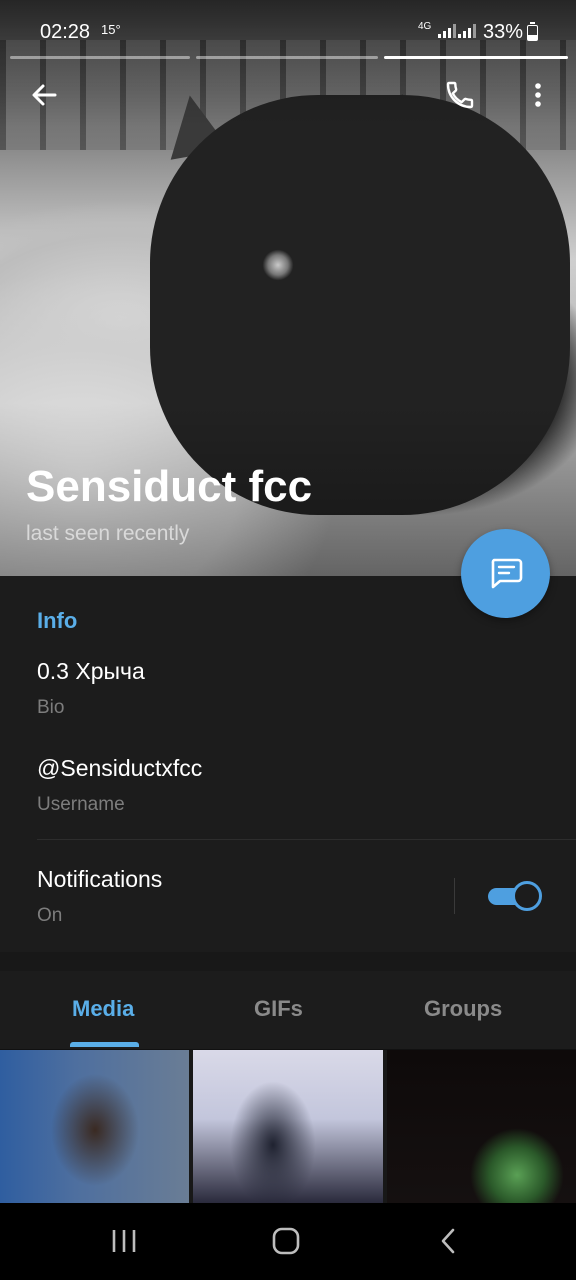  Describe the element at coordinates (527, 896) in the screenshot. I see `toggle-knob` at that location.